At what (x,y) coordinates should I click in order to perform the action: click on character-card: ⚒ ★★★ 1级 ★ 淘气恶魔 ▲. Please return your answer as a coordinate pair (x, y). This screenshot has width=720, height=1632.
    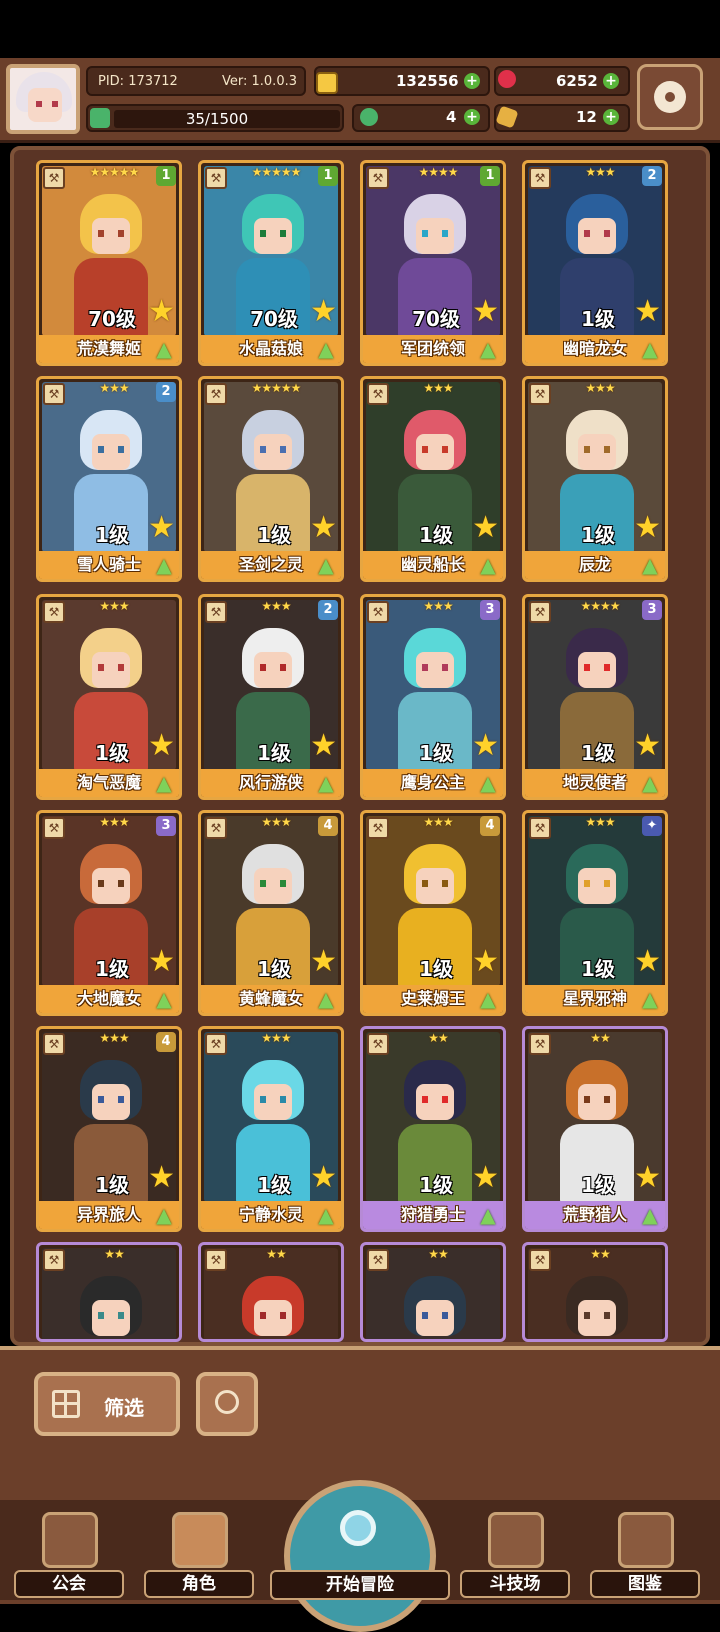
    Looking at the image, I should click on (109, 697).